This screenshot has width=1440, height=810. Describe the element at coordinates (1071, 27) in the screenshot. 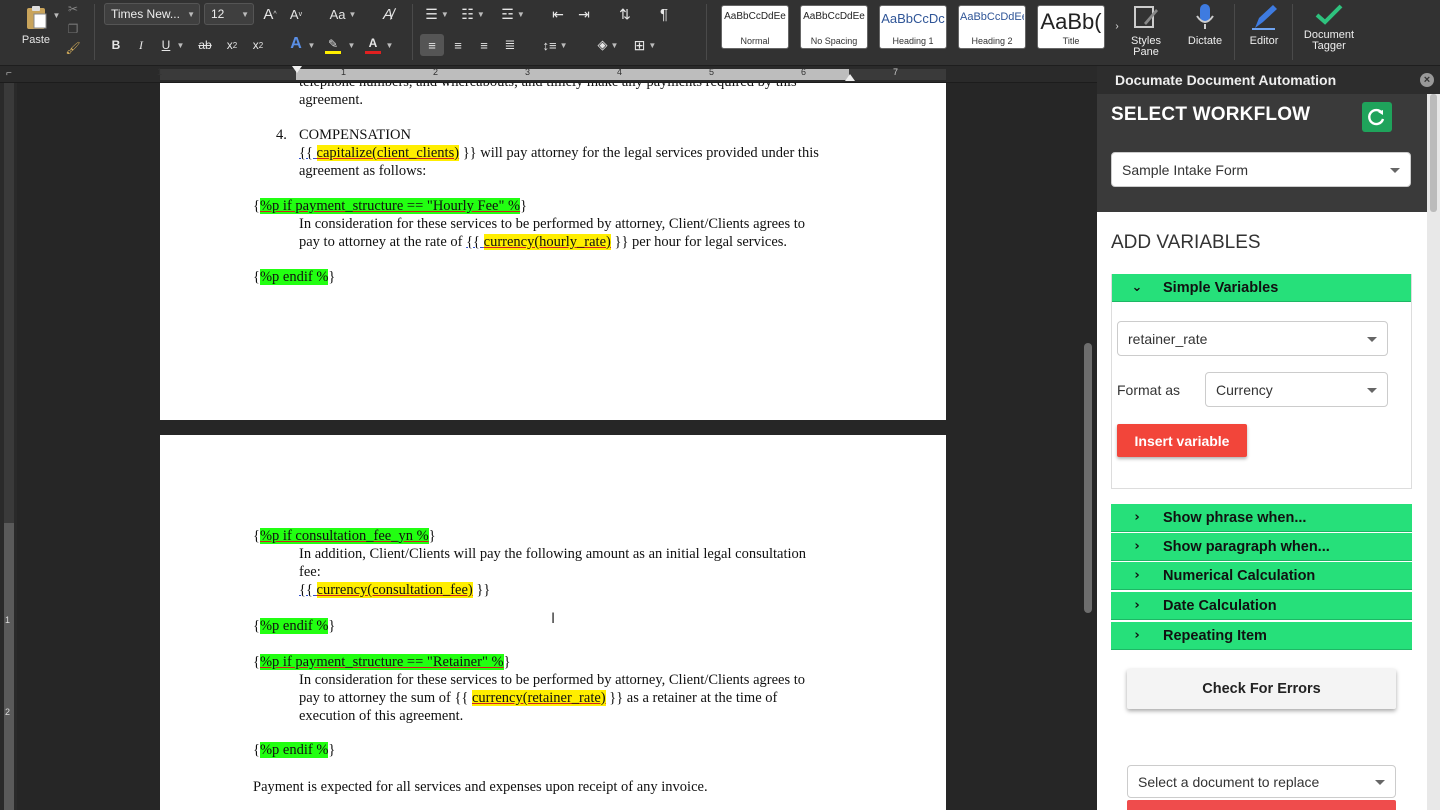

I see `style-title: AaBb( Title` at that location.